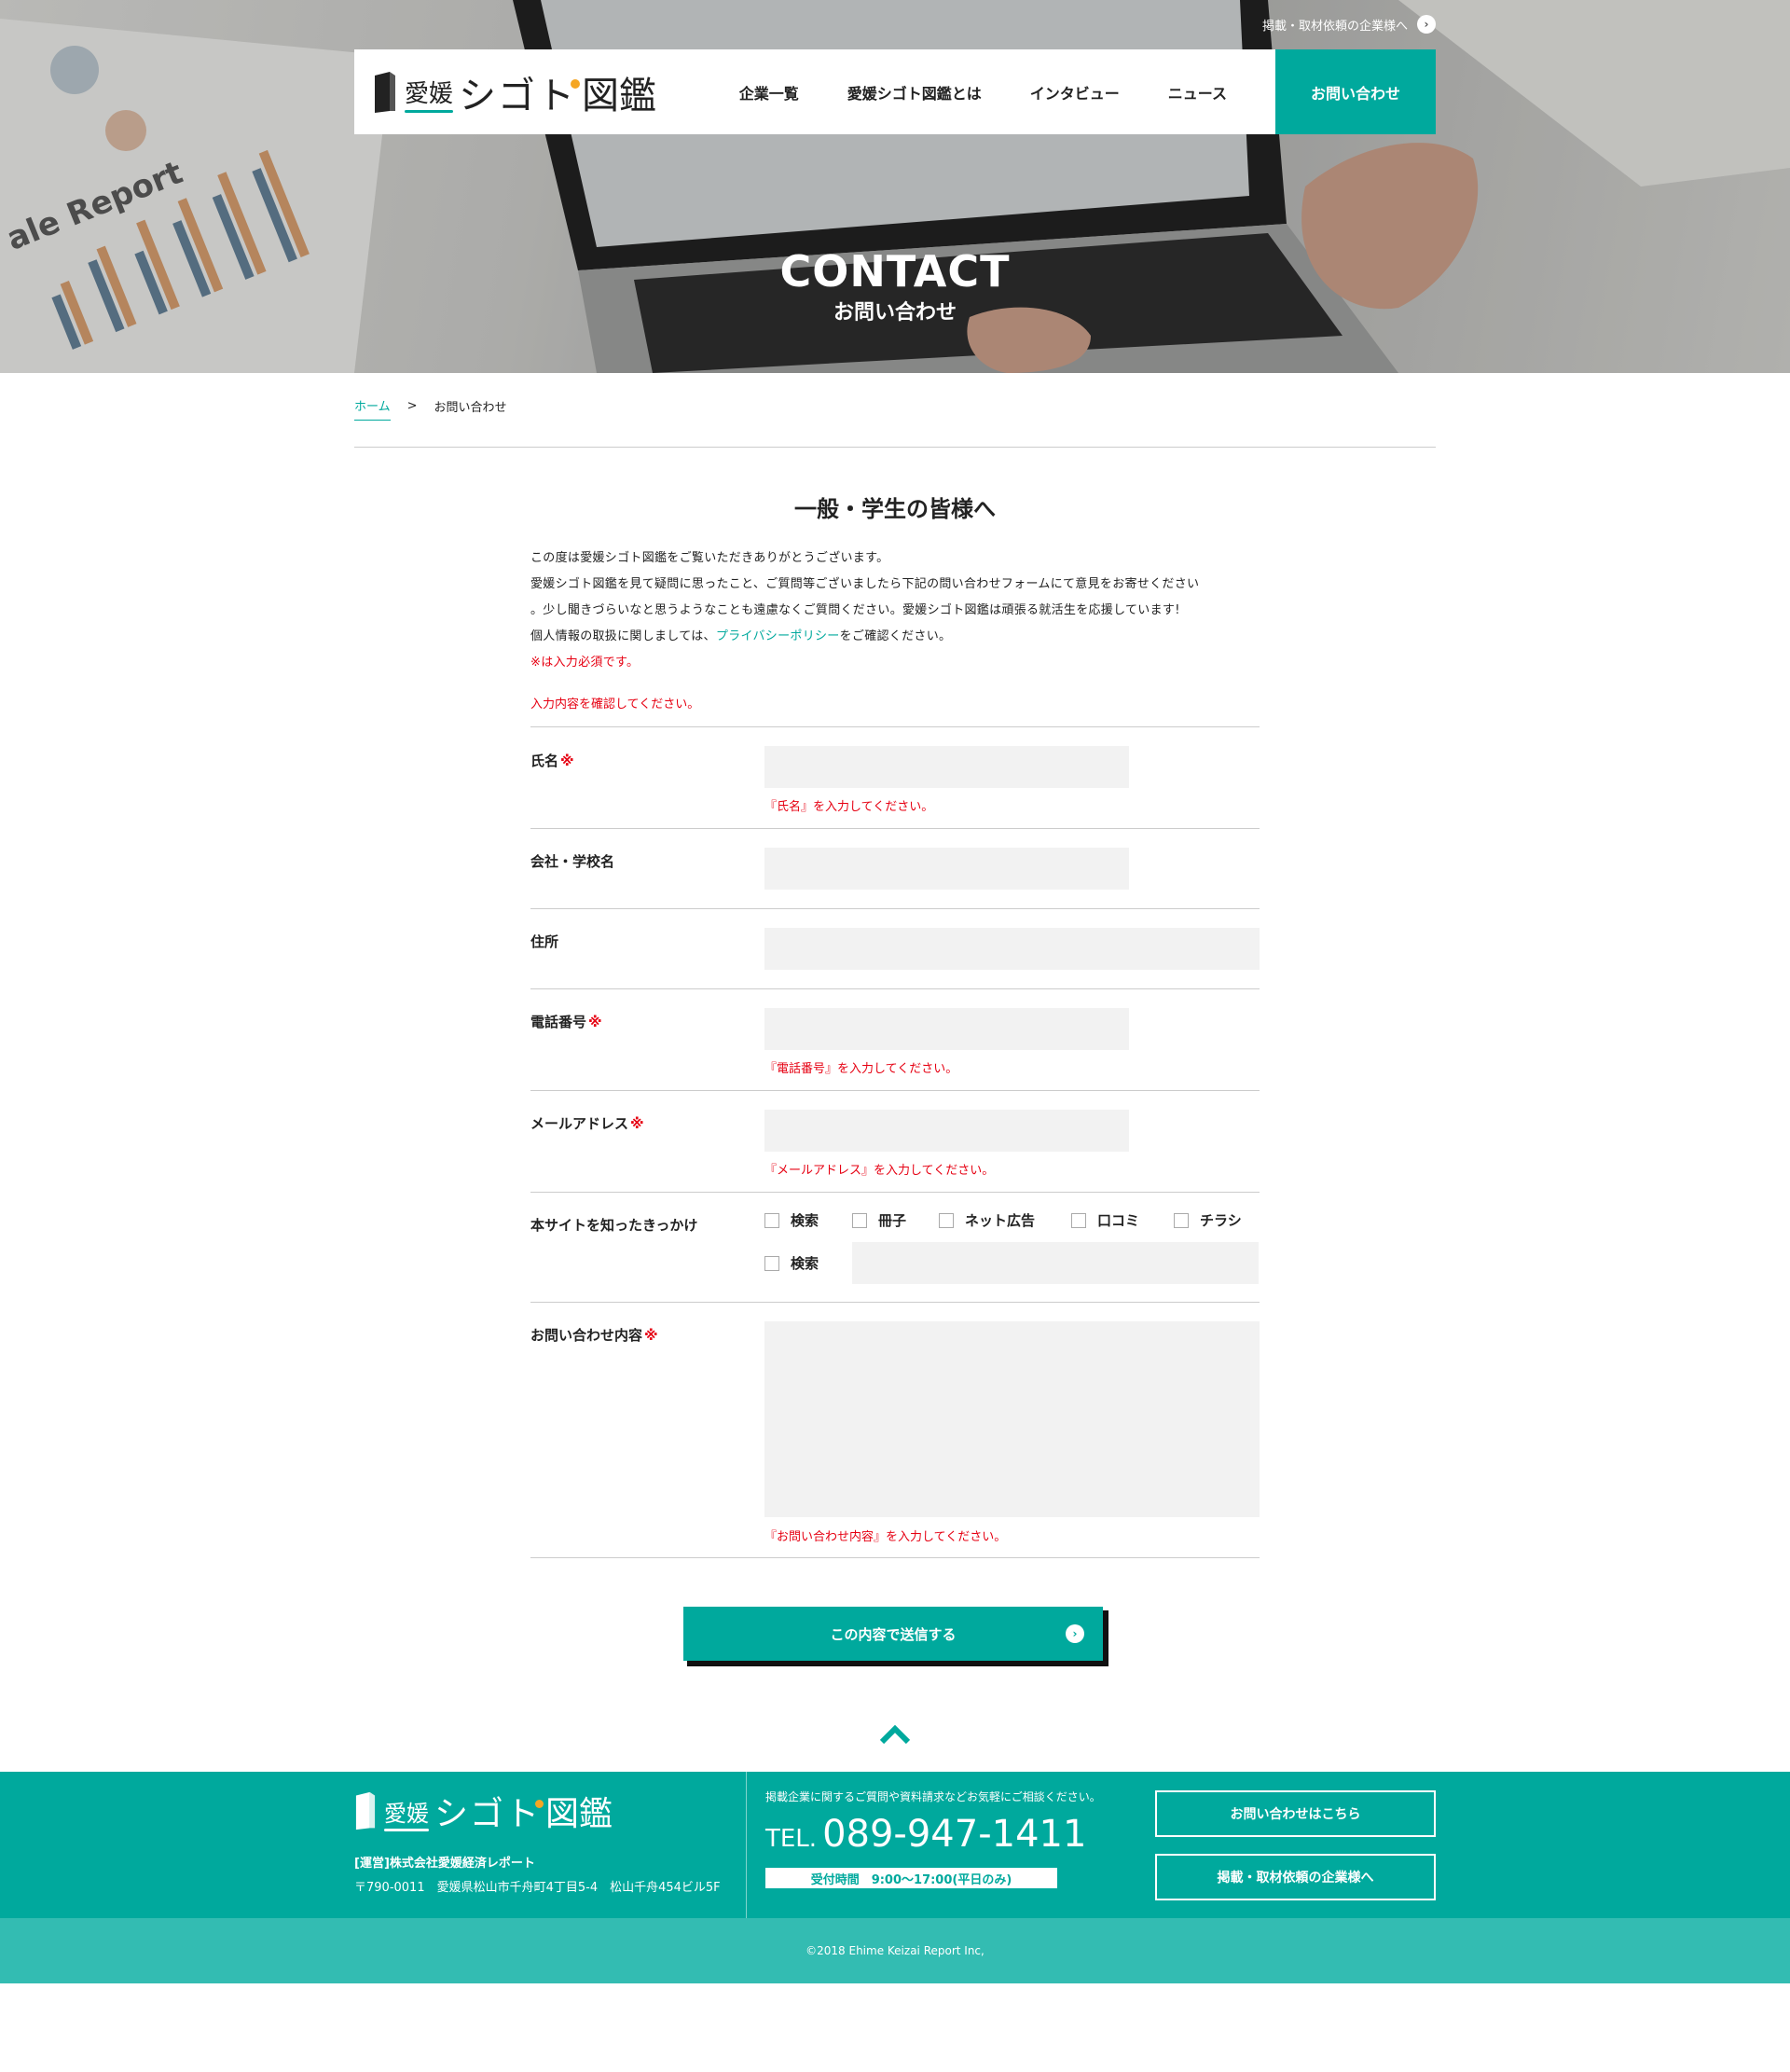  I want to click on source-option-label: 口コミ, so click(1118, 1220).